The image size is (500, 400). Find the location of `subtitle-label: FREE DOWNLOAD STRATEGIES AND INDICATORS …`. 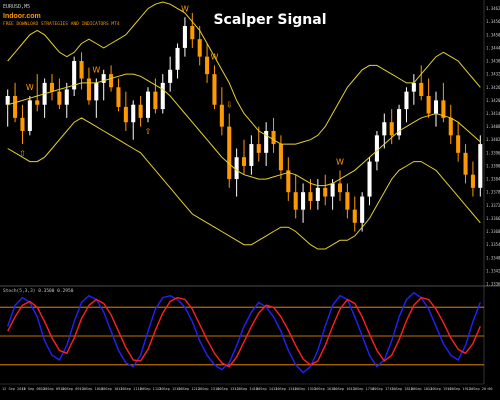

subtitle-label: FREE DOWNLOAD STRATEGIES AND INDICATORS … is located at coordinates (61, 24).